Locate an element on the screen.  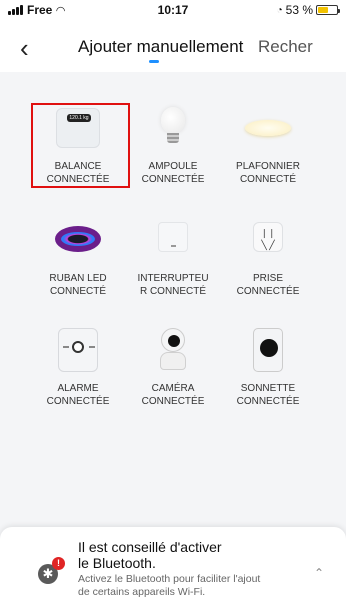
device-label: AMPOULE CONNECTÉE is located at coordinates (173, 173).